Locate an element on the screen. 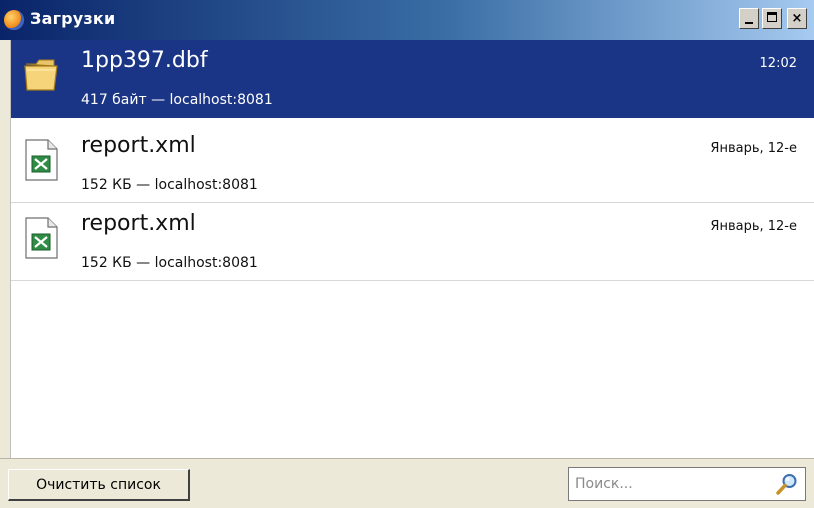 This screenshot has height=508, width=814. title-bar: Загрузки × is located at coordinates (407, 20).